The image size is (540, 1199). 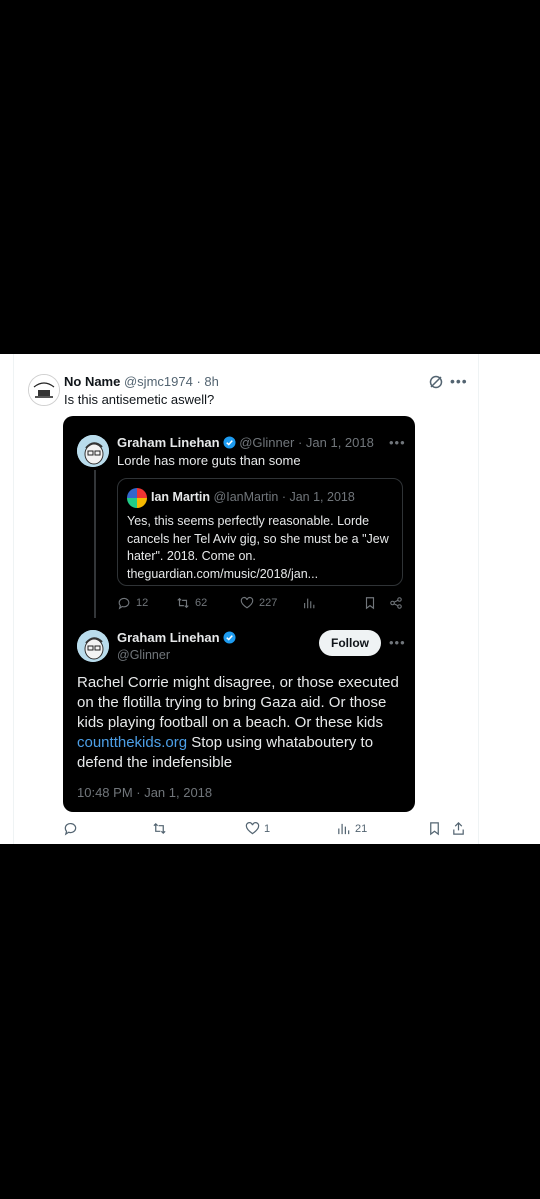 I want to click on outer-time: 8h, so click(x=211, y=381).